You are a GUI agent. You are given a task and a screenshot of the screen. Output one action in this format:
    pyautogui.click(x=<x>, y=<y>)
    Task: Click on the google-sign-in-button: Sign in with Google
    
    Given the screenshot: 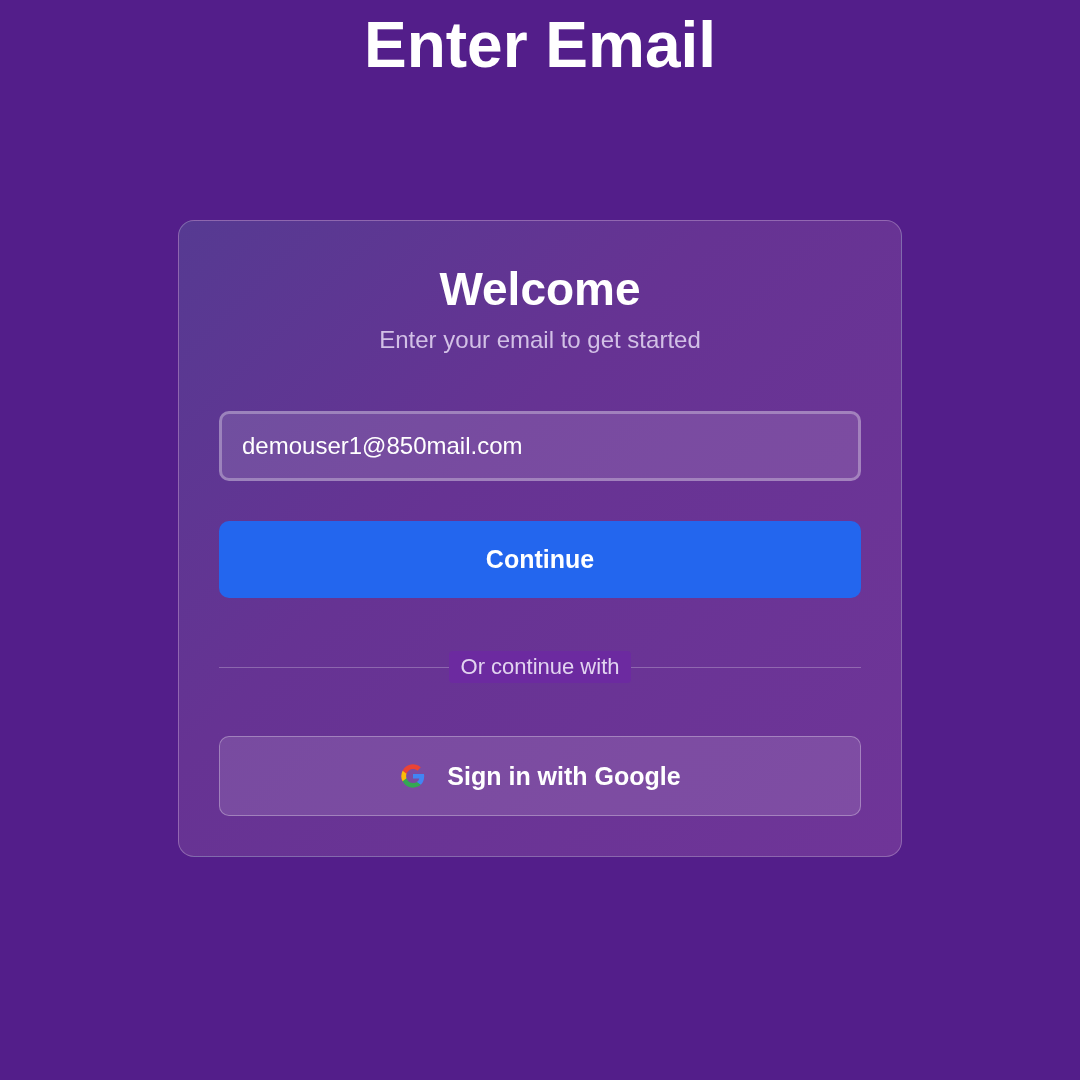 What is the action you would take?
    pyautogui.click(x=540, y=776)
    